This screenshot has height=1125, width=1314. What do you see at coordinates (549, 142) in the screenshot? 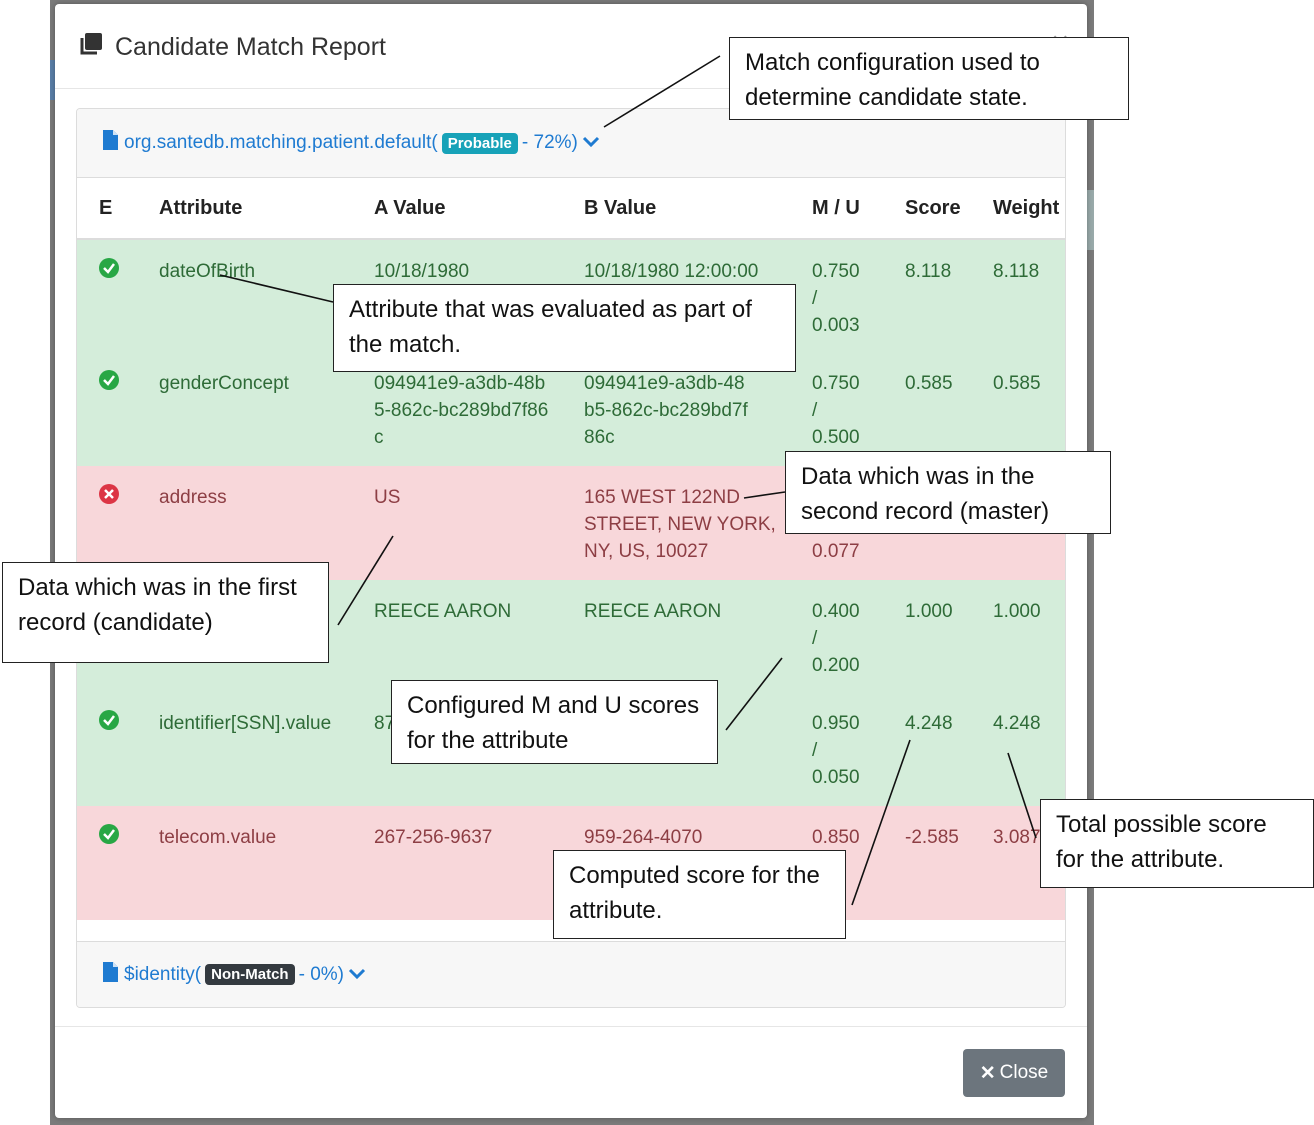
I see `config-percent: - 72%)` at bounding box center [549, 142].